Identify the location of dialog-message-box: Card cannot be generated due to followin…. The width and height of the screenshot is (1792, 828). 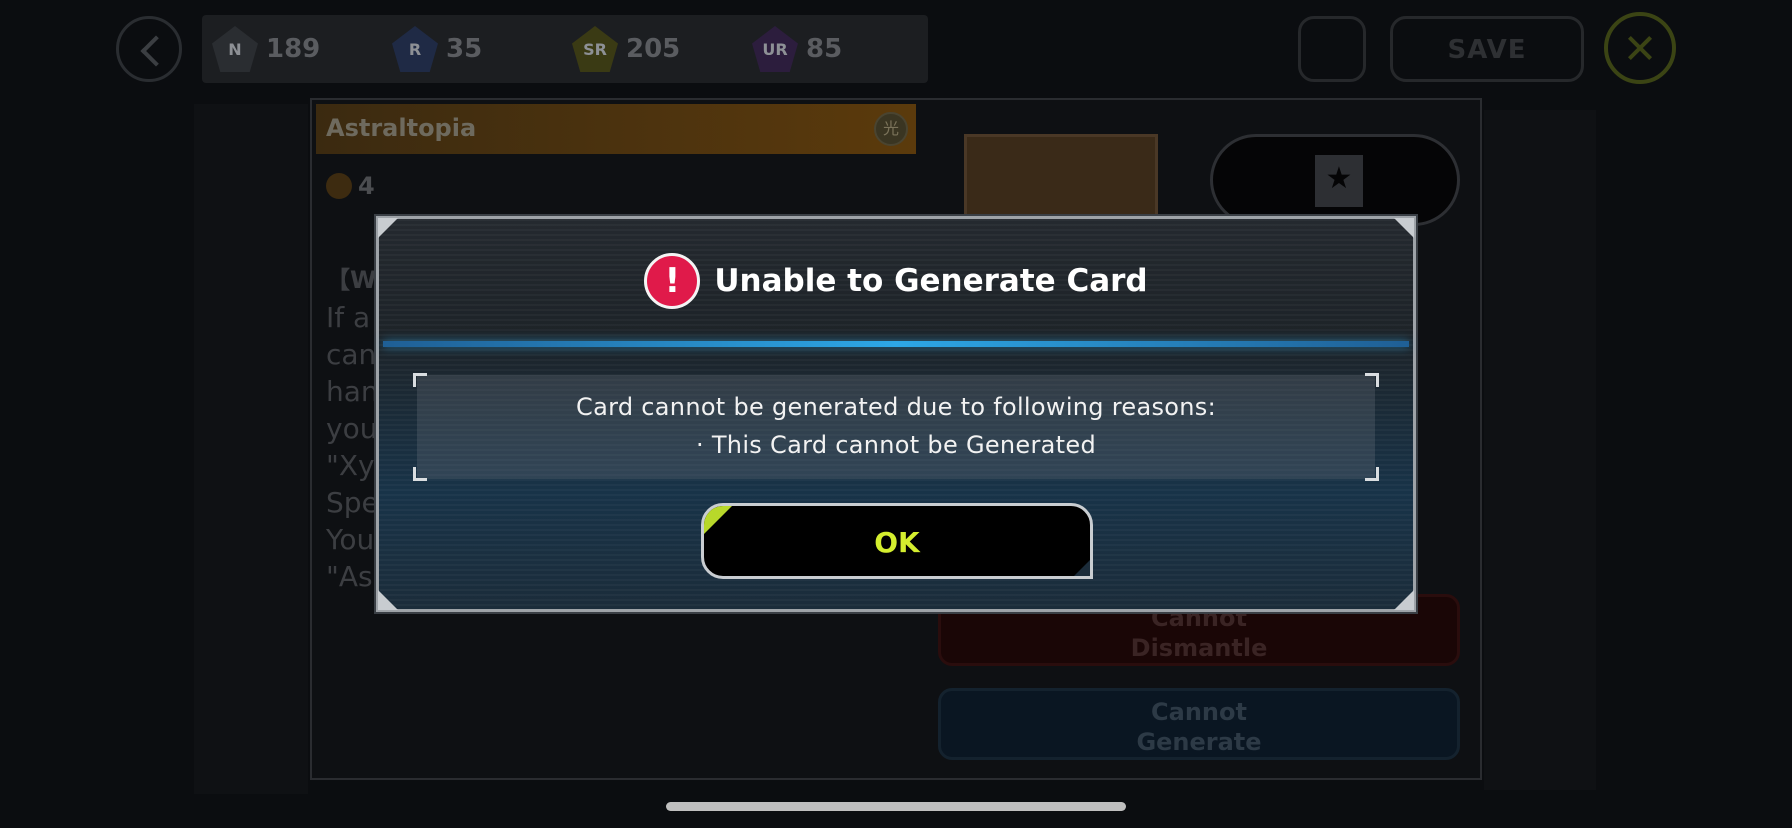
(896, 427).